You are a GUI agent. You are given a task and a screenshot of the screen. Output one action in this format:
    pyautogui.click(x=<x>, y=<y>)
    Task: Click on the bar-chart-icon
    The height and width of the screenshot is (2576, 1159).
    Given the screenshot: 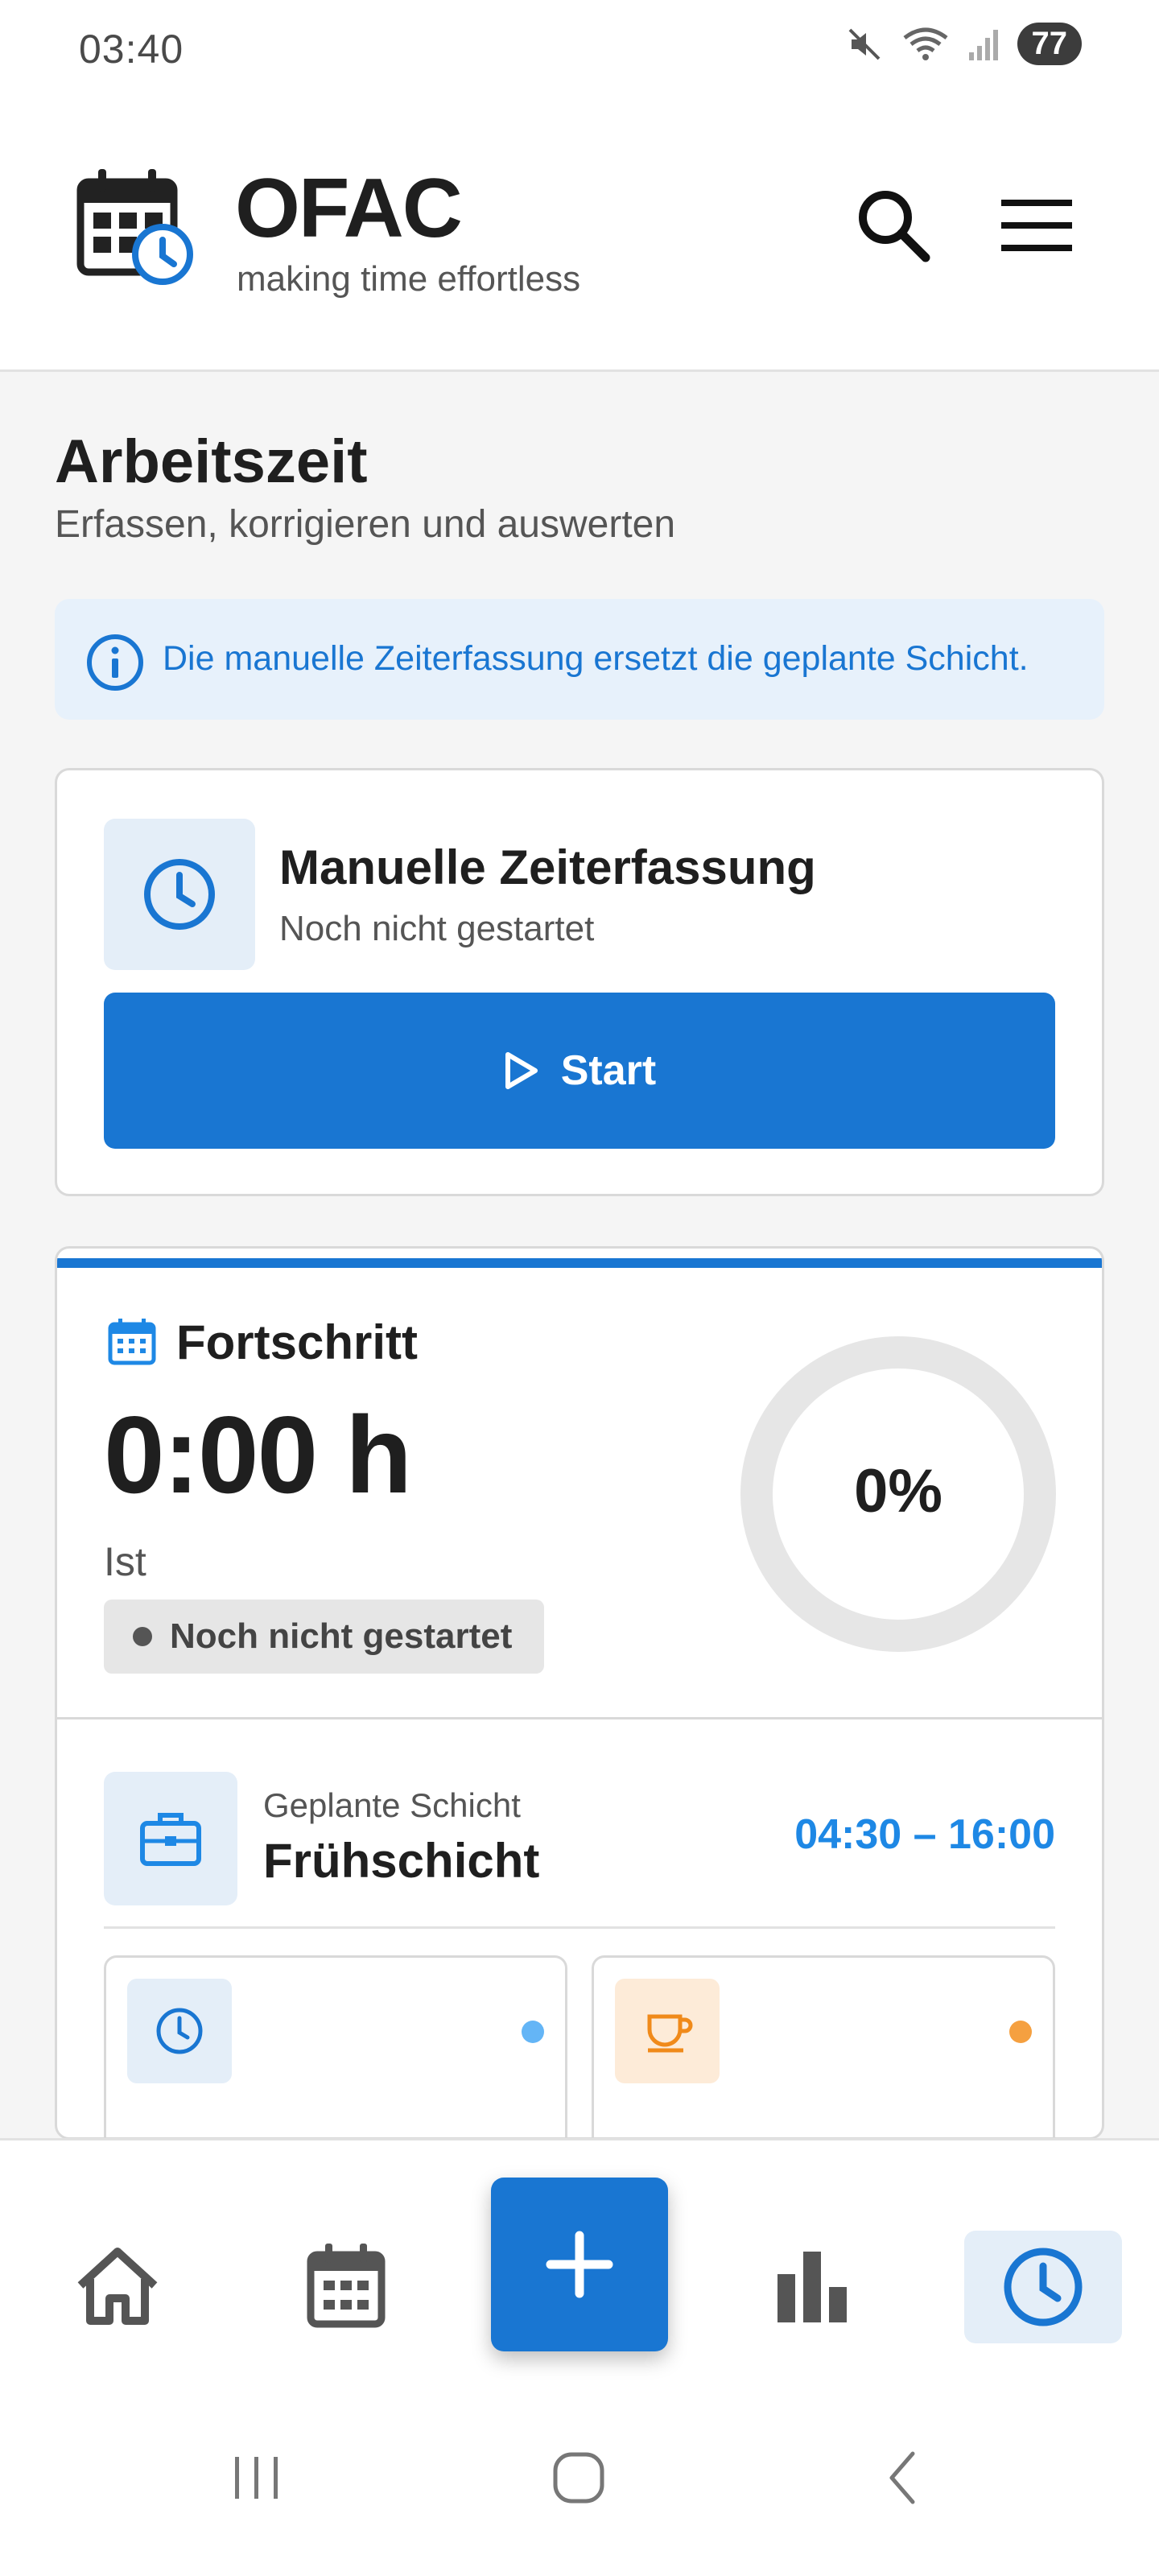 What is the action you would take?
    pyautogui.click(x=811, y=2285)
    